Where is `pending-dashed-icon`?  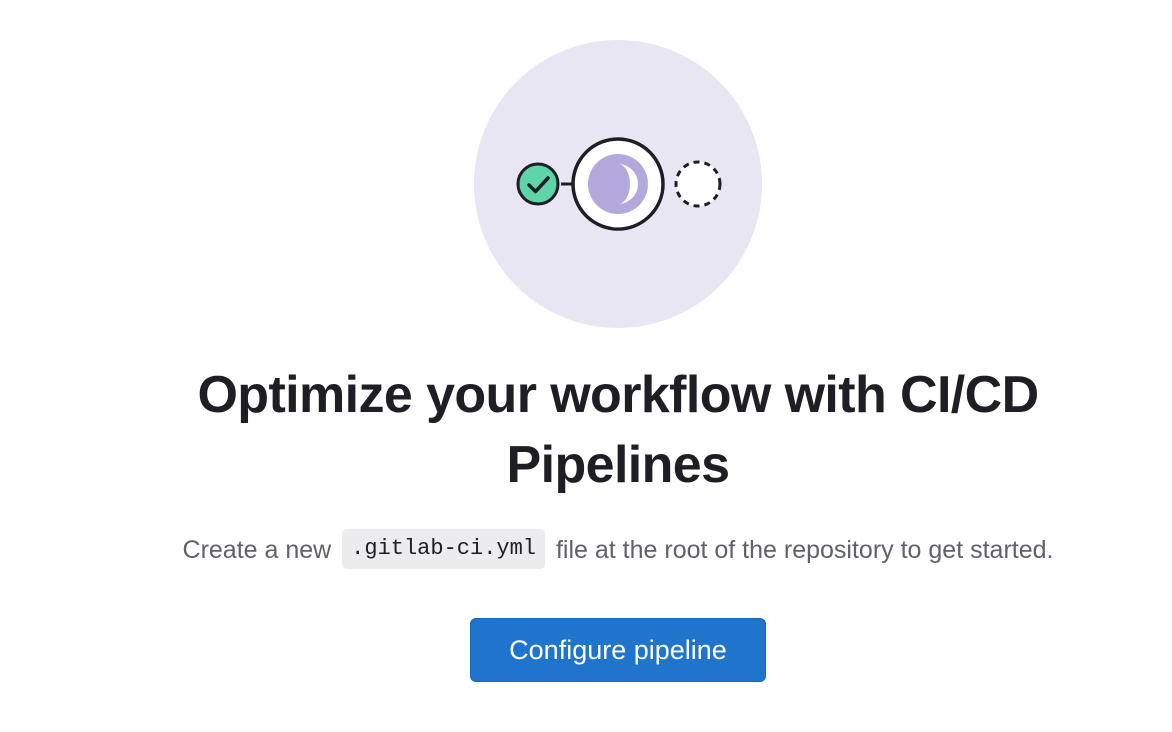 pending-dashed-icon is located at coordinates (698, 184).